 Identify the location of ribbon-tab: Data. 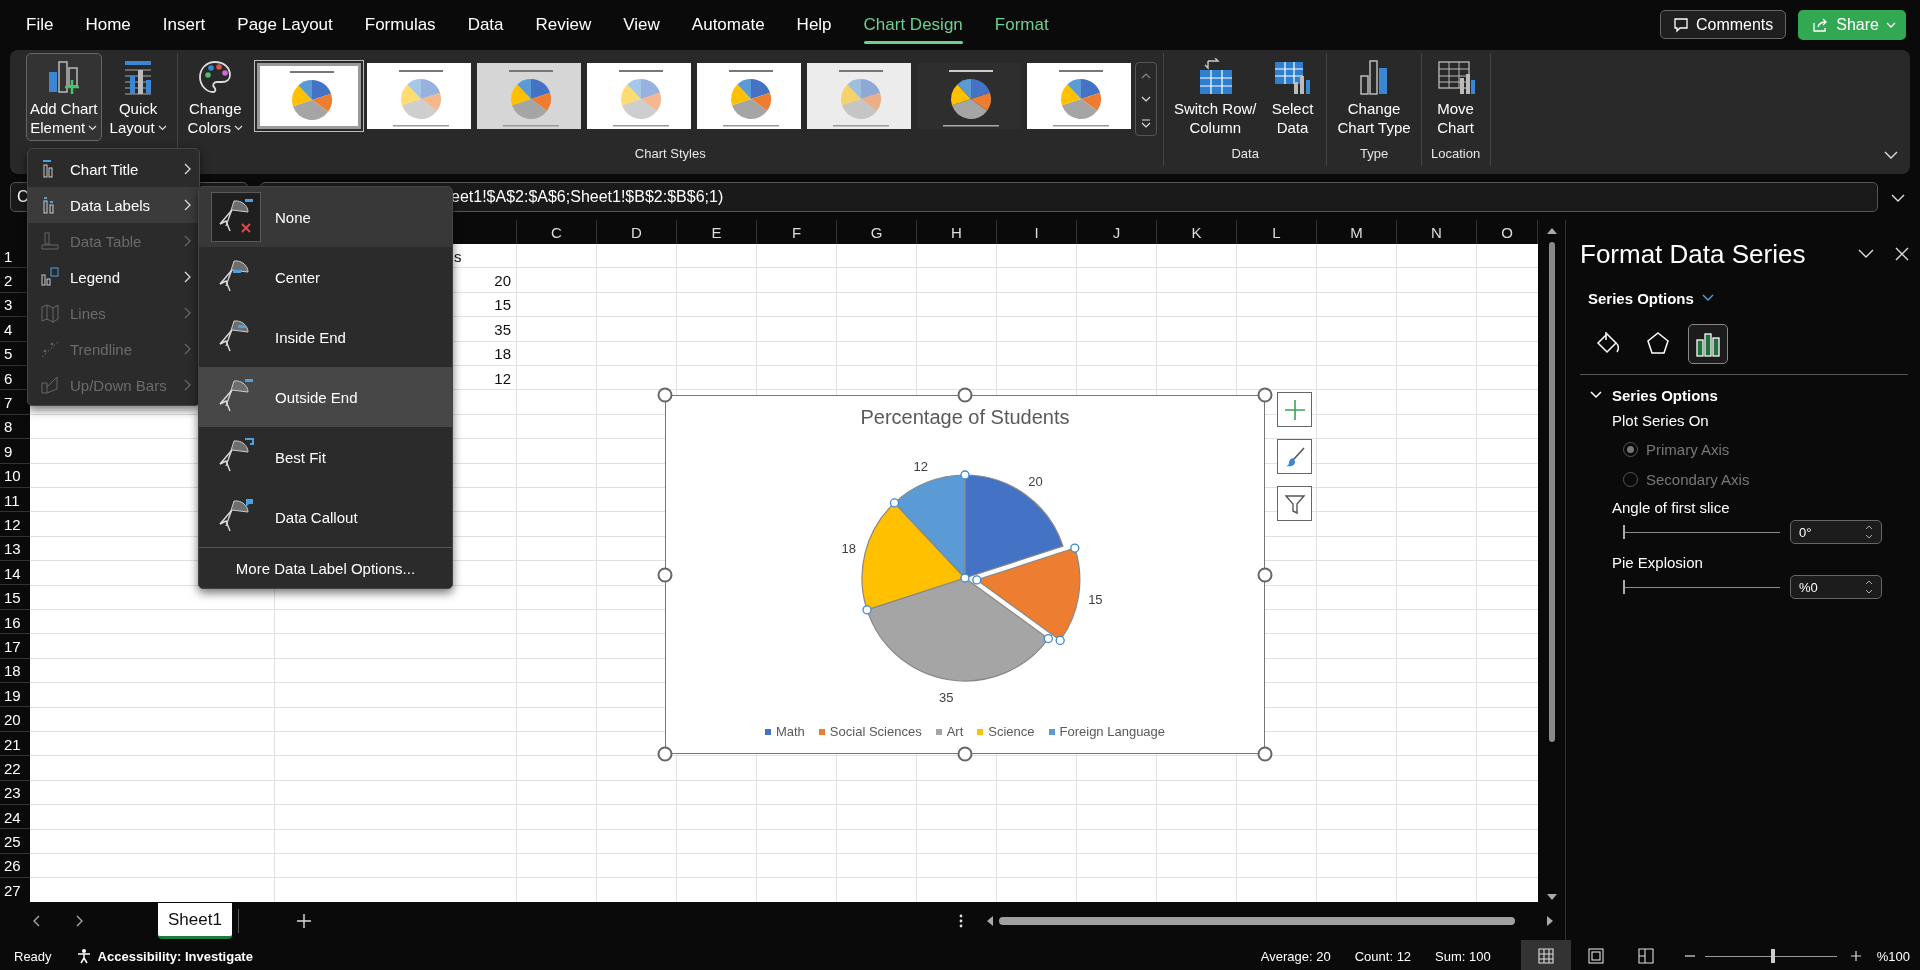
(485, 25).